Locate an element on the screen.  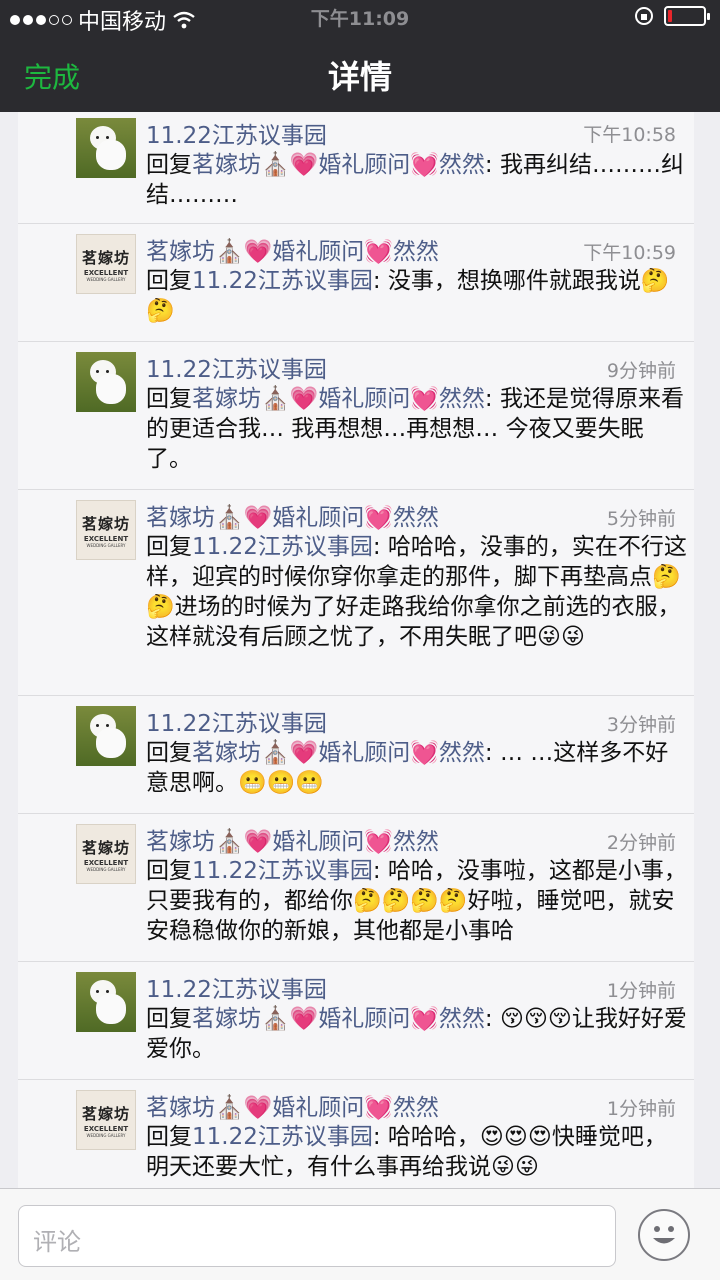
comment-time: 下午10:59 is located at coordinates (629, 253).